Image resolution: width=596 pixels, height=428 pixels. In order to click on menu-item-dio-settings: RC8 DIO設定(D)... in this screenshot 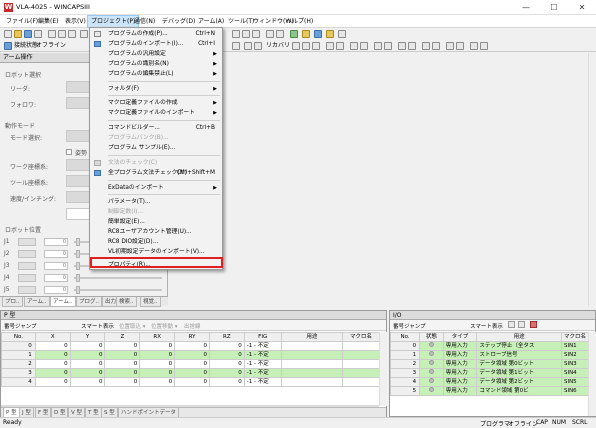, I will do `click(156, 242)`.